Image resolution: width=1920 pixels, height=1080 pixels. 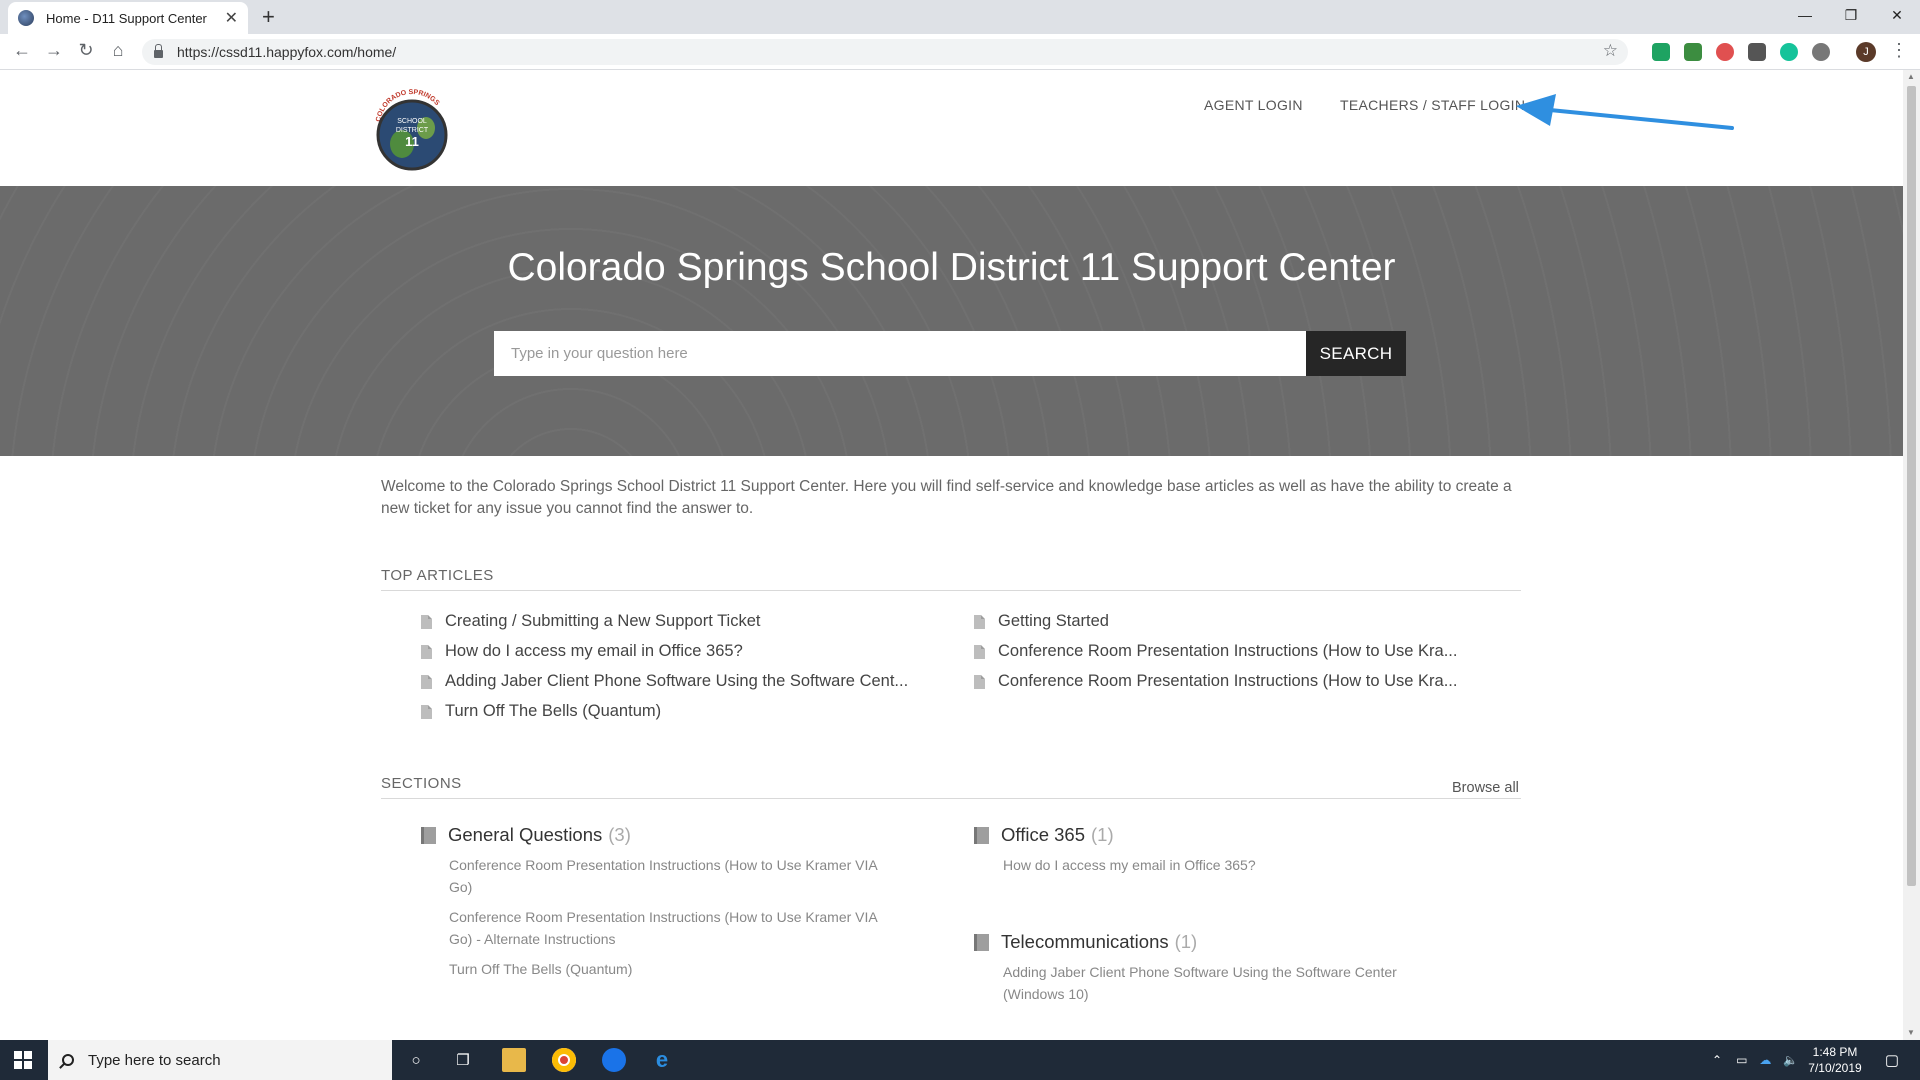 What do you see at coordinates (1041, 621) in the screenshot?
I see `article-link: Getting Started` at bounding box center [1041, 621].